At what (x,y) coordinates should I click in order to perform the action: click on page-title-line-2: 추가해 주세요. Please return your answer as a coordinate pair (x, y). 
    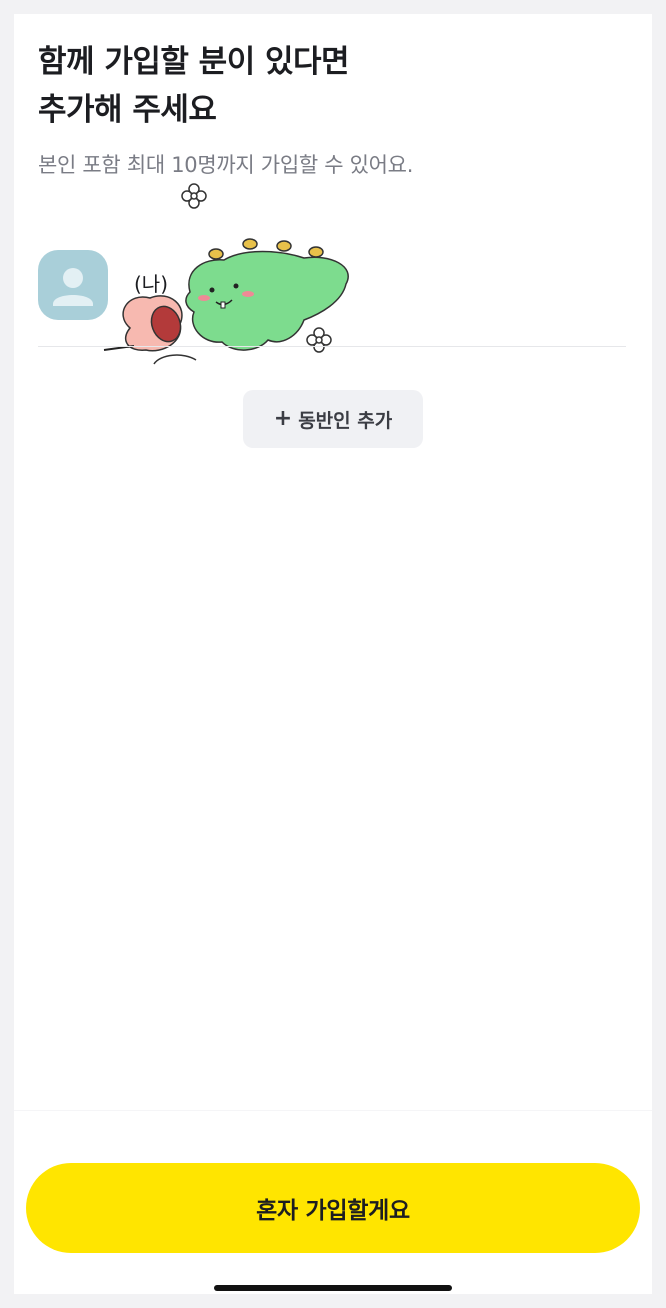
    Looking at the image, I should click on (127, 110).